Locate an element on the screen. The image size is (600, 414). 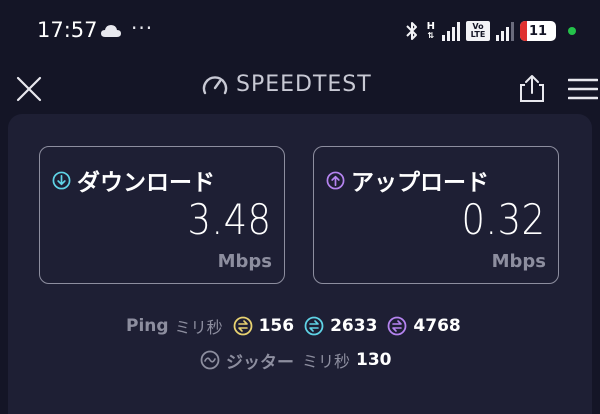
upload-arrow-icon is located at coordinates (335, 180).